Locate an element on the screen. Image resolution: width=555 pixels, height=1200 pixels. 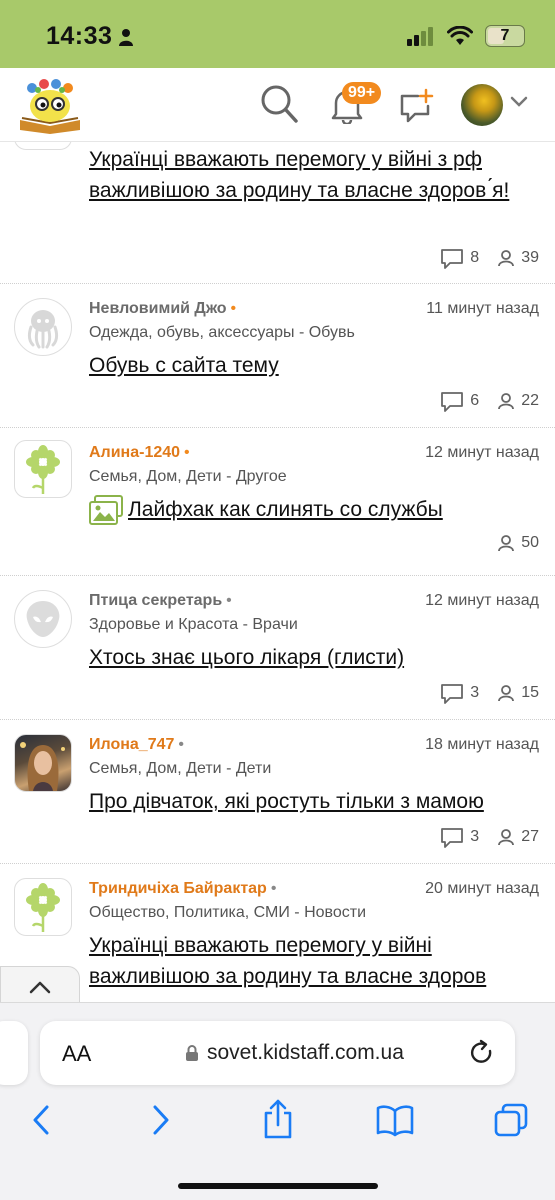
reload-icon is located at coordinates (482, 1053).